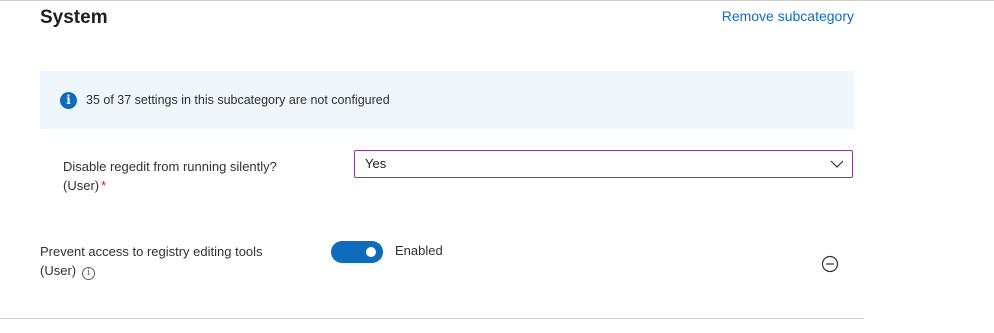 This screenshot has width=994, height=333. I want to click on top-divider, so click(497, 0).